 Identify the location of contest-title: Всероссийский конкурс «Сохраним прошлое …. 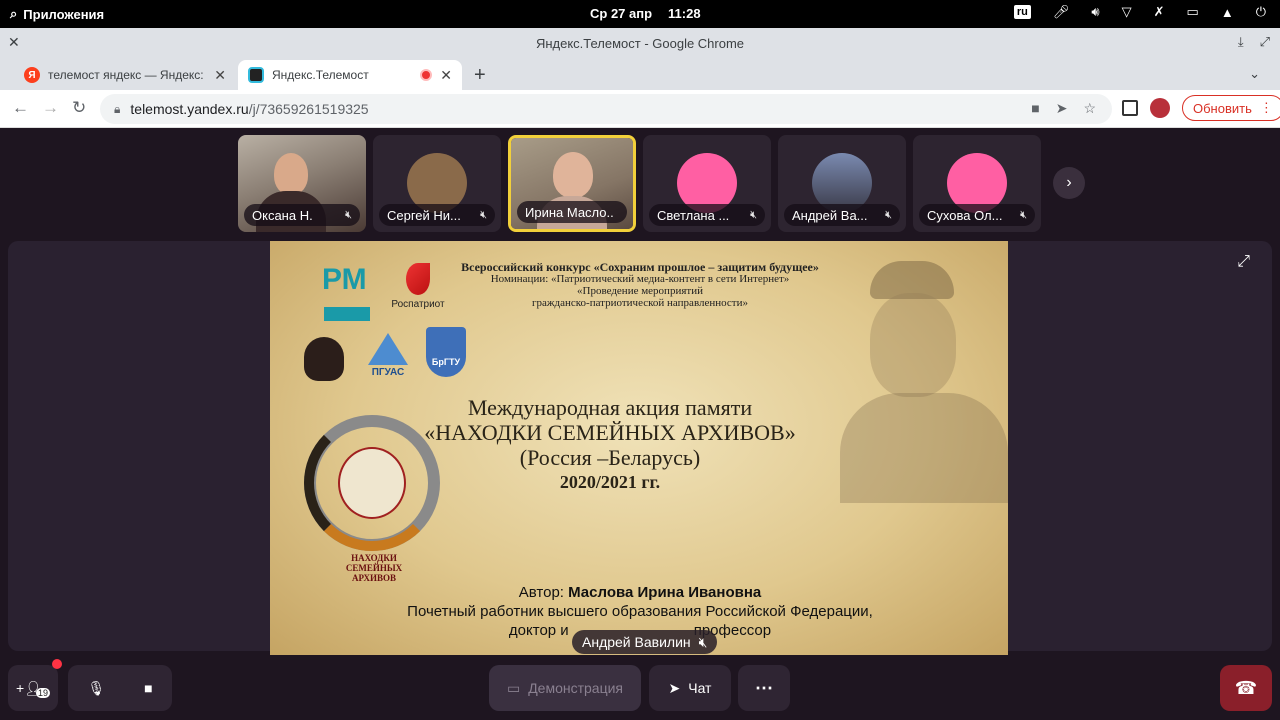
(640, 267).